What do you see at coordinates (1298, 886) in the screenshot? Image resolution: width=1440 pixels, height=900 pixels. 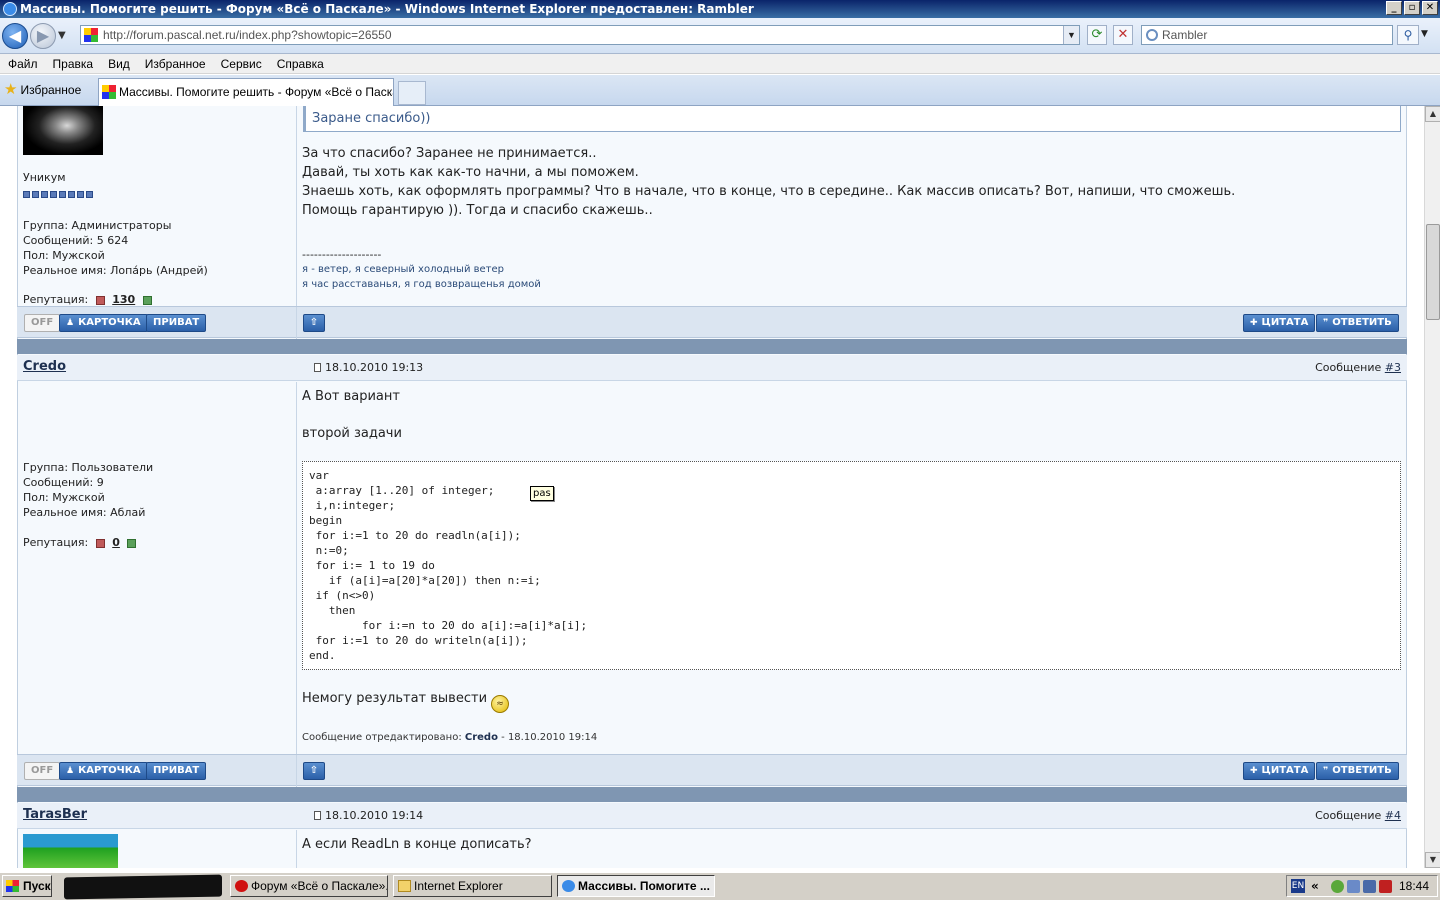 I see `language-indicator: EN` at bounding box center [1298, 886].